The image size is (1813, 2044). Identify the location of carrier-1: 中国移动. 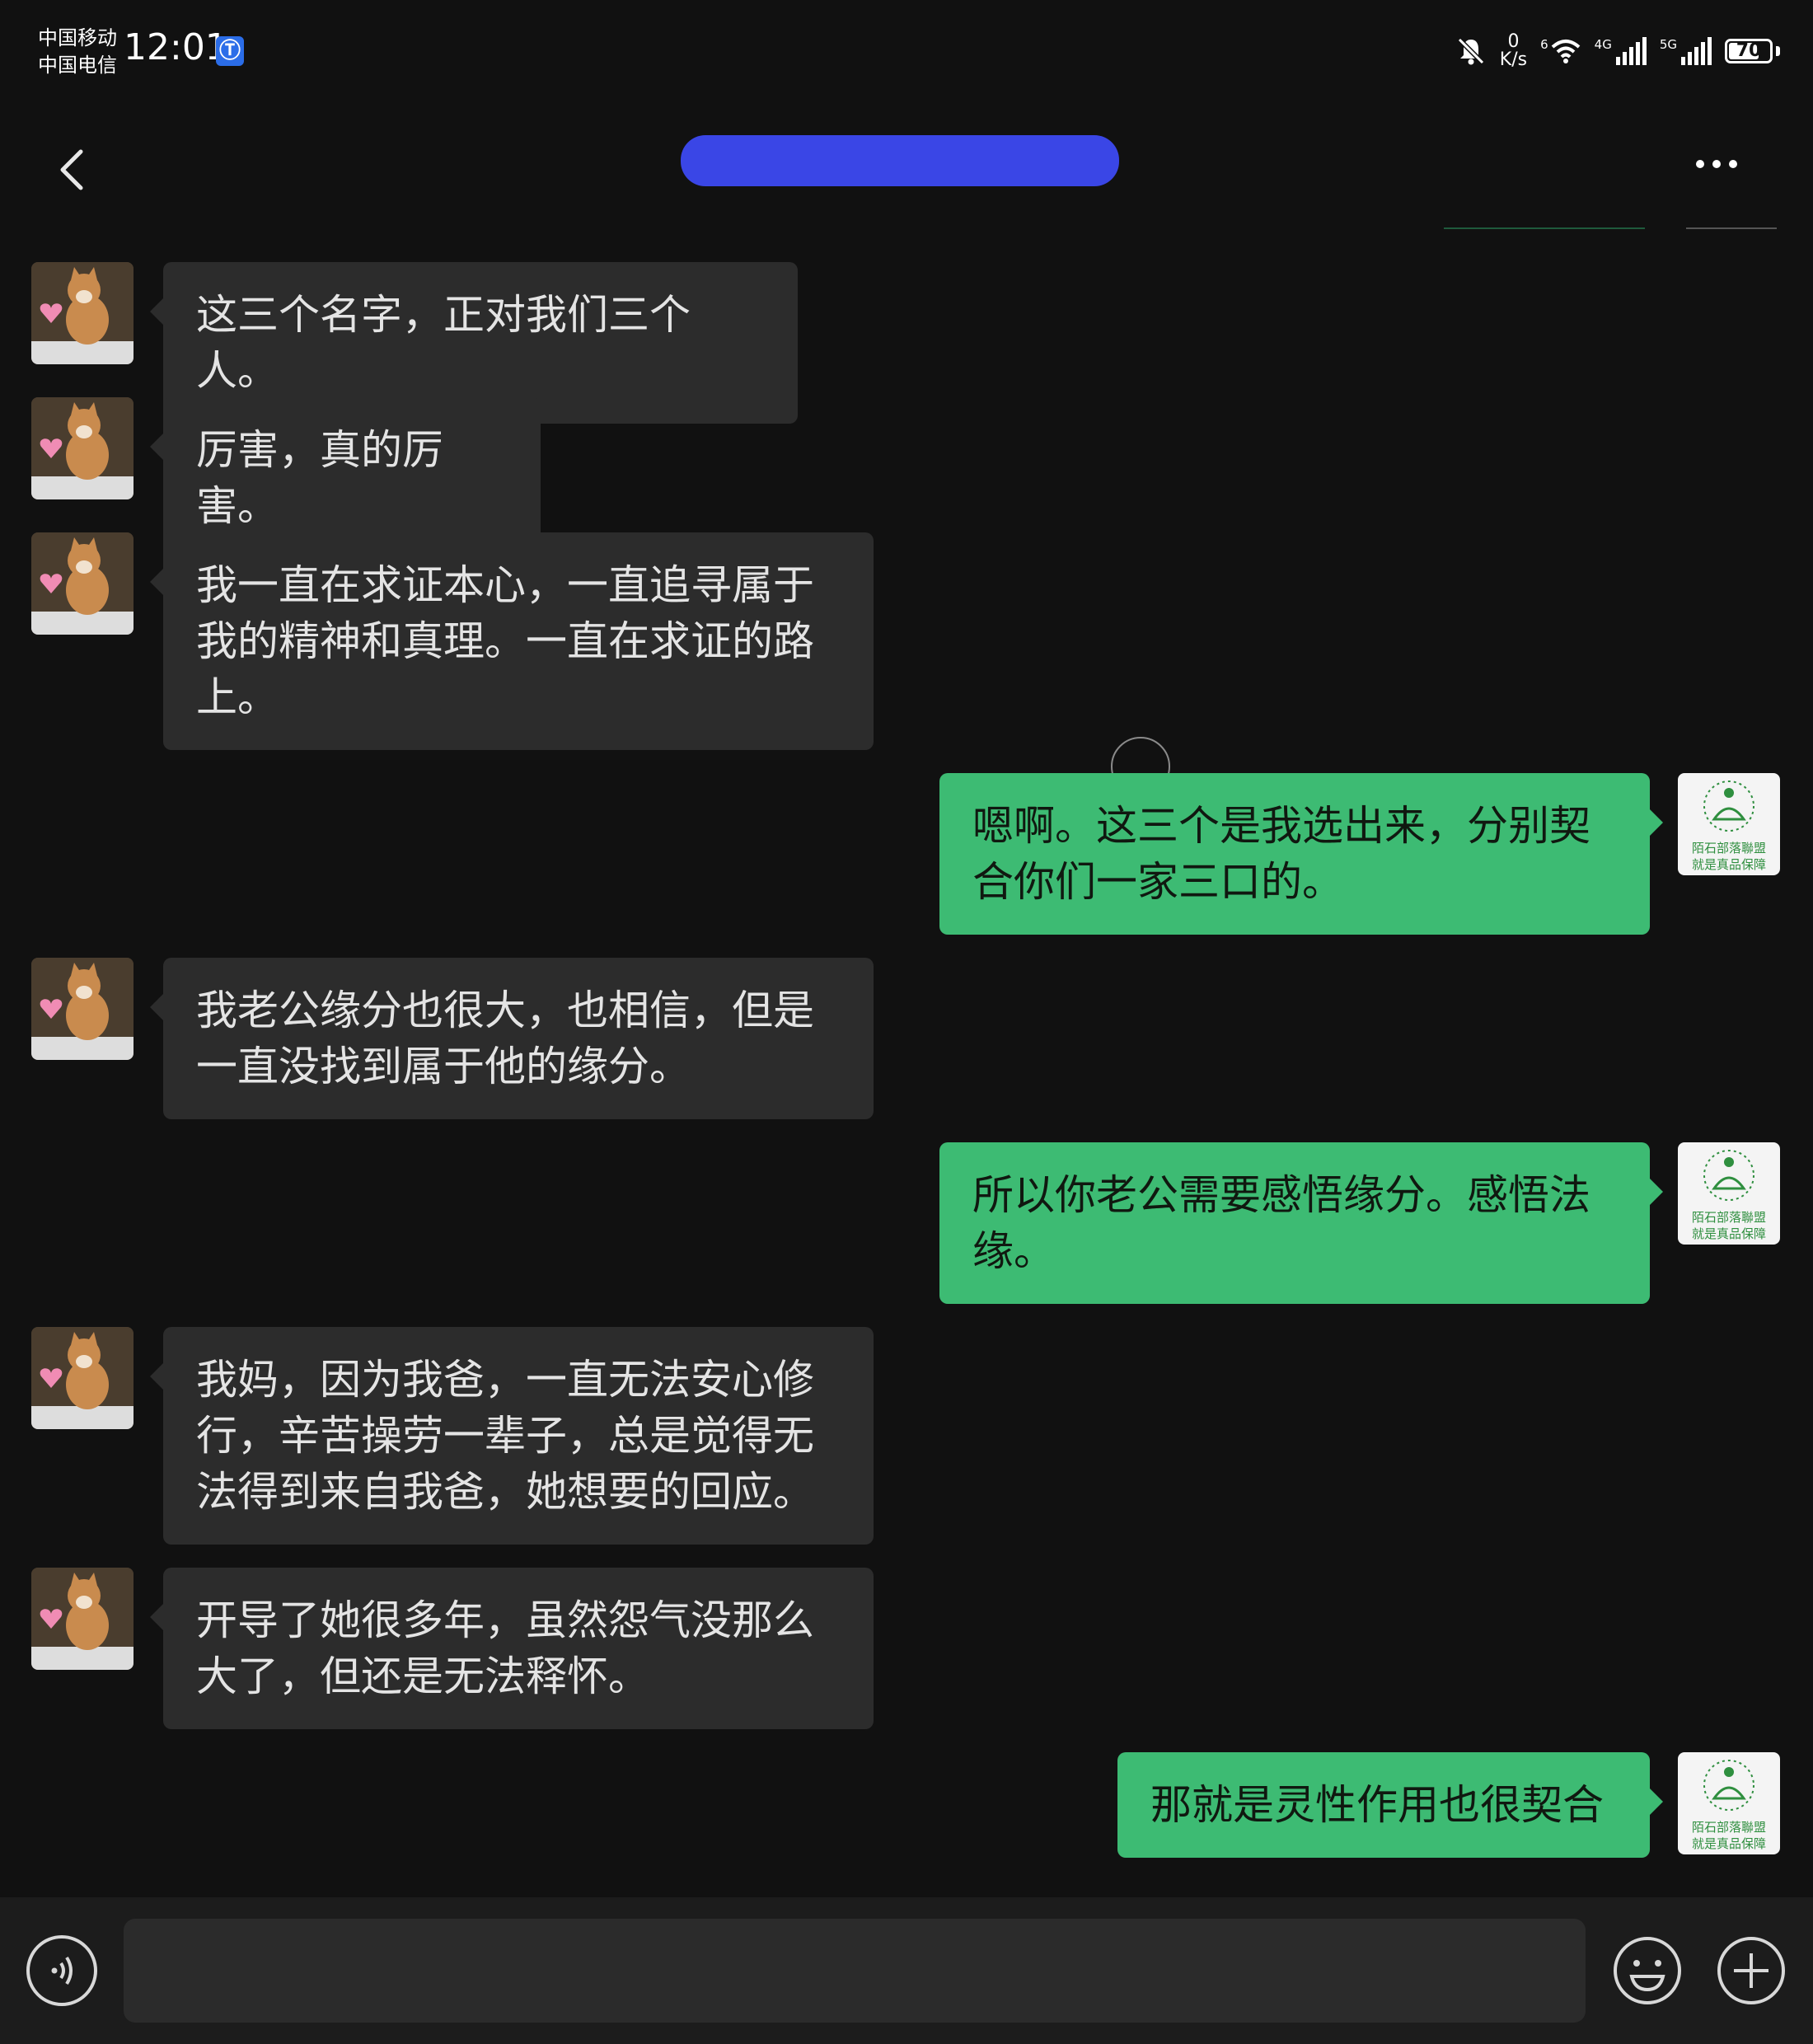
(77, 37).